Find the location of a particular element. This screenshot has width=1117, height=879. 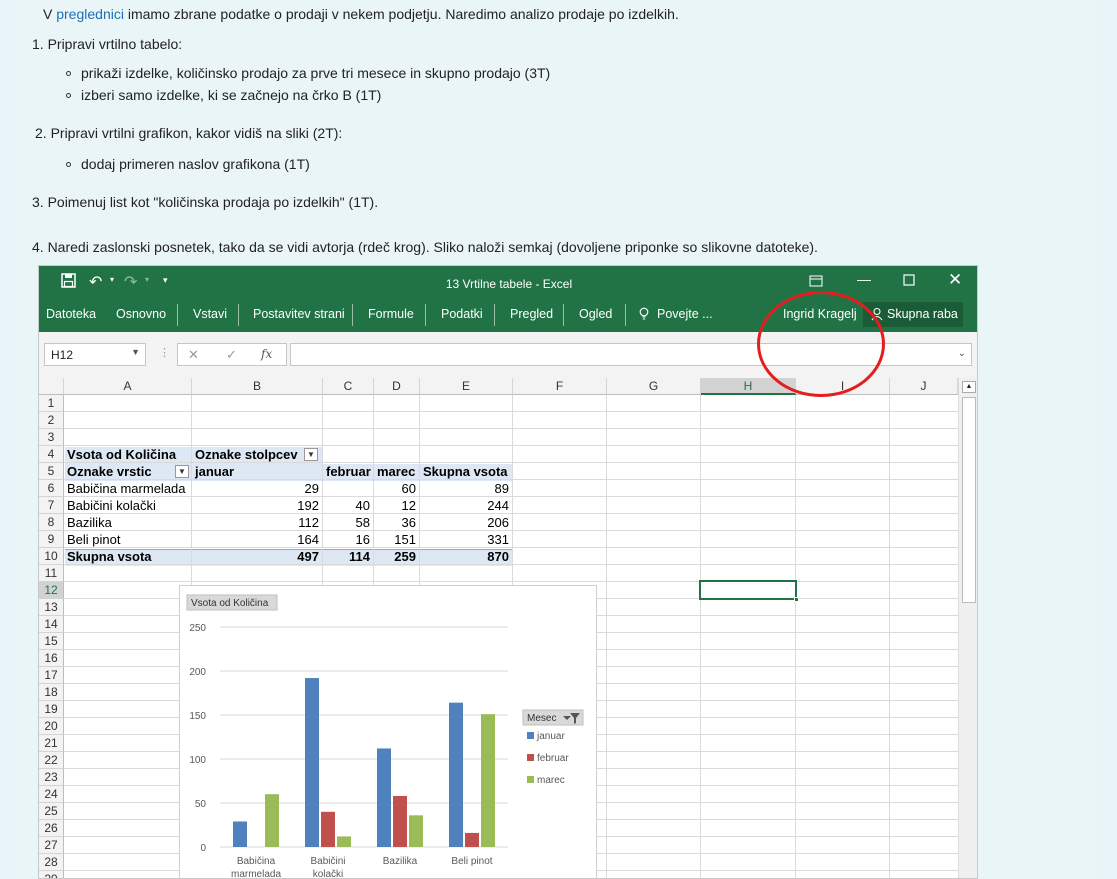

row-header-28: 28 is located at coordinates (51, 862).